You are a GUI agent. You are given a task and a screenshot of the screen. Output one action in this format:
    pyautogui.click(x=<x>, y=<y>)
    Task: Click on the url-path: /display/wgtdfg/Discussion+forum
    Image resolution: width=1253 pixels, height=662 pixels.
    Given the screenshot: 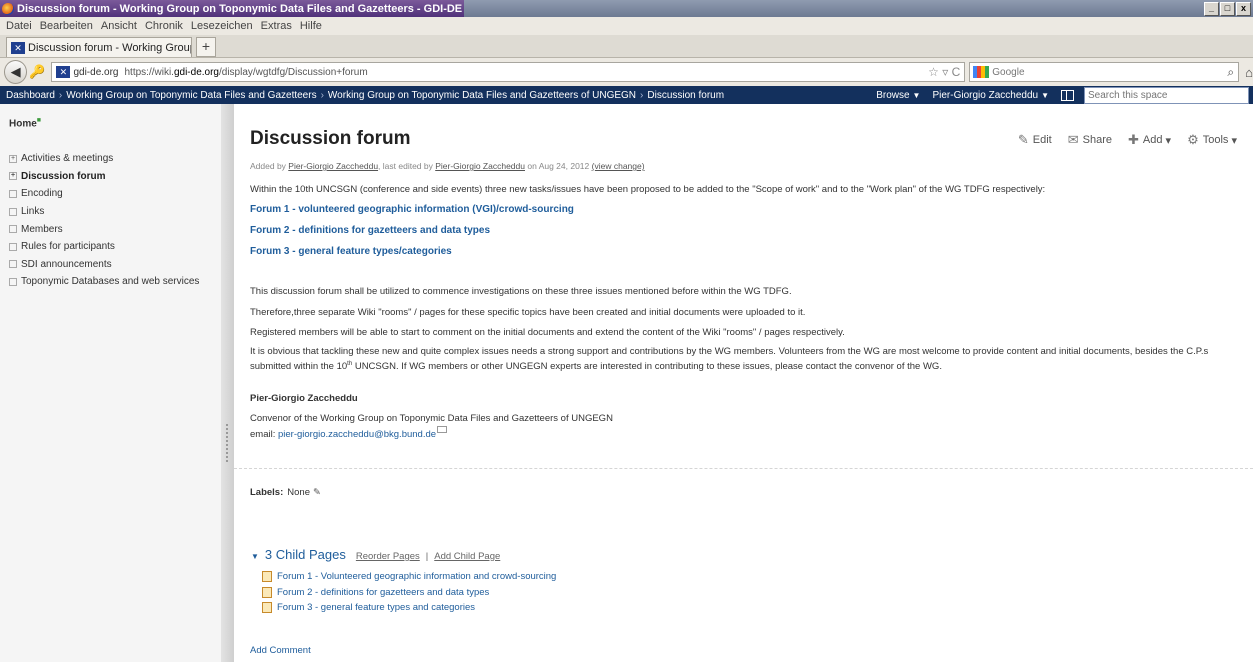 What is the action you would take?
    pyautogui.click(x=293, y=72)
    